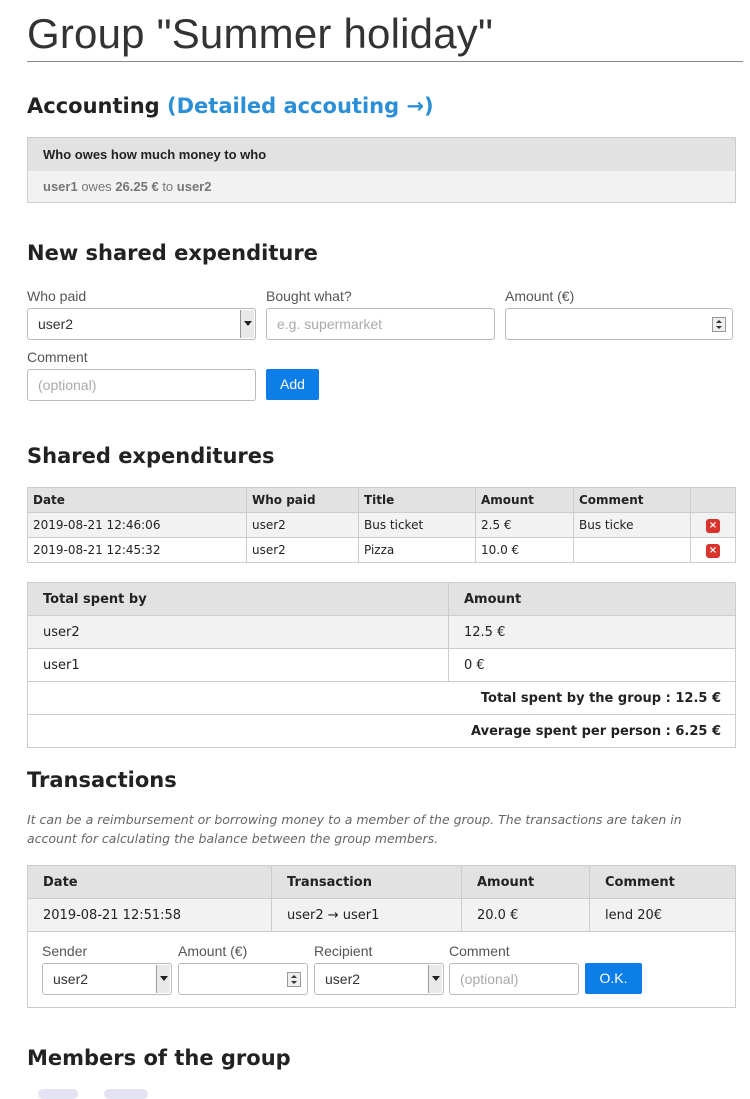  What do you see at coordinates (238, 599) in the screenshot?
I see `col-total-spent-by: Total spent by` at bounding box center [238, 599].